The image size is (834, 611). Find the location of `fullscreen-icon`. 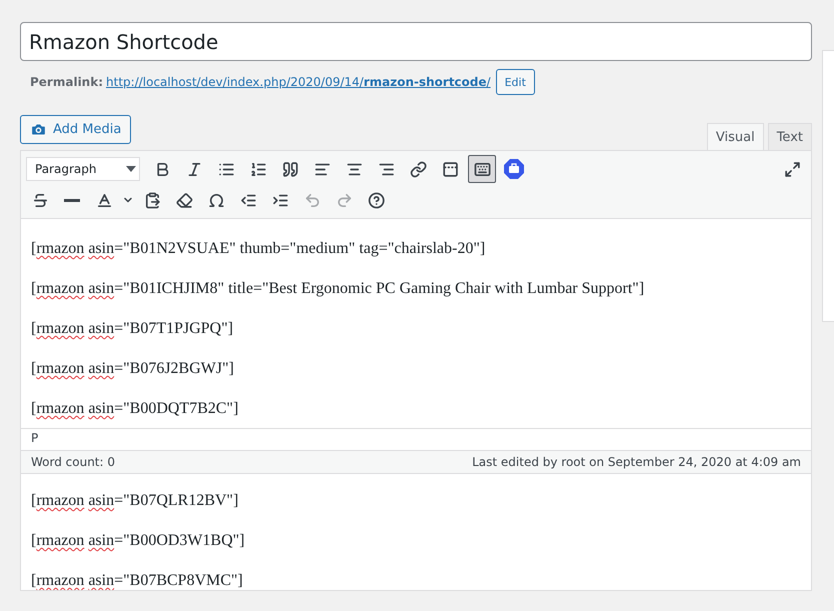

fullscreen-icon is located at coordinates (792, 169).